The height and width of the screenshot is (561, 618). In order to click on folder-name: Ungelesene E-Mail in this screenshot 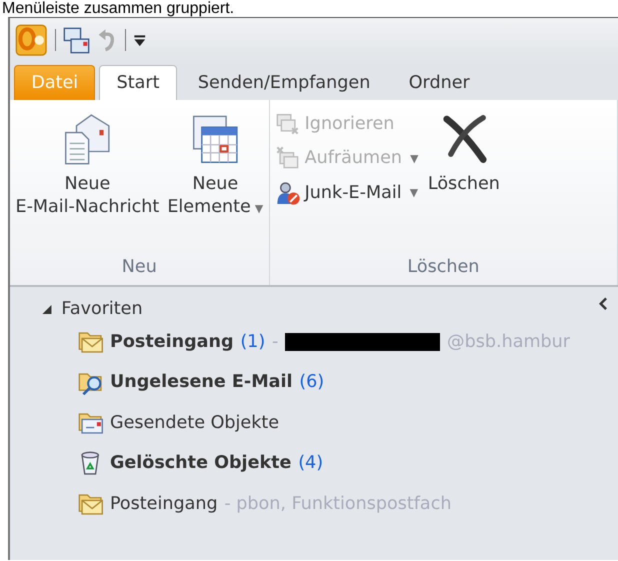, I will do `click(201, 382)`.